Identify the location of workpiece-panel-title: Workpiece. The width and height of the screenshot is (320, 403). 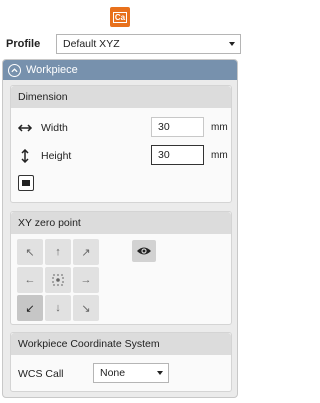
(52, 70).